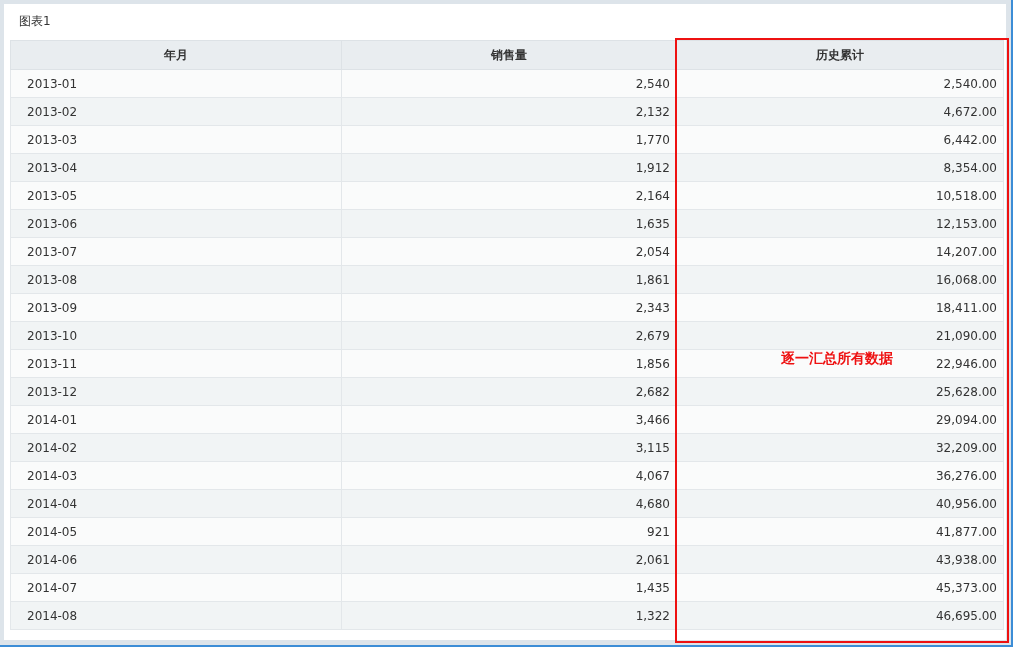 Image resolution: width=1013 pixels, height=647 pixels. Describe the element at coordinates (176, 475) in the screenshot. I see `table-cell: 2014-03` at that location.